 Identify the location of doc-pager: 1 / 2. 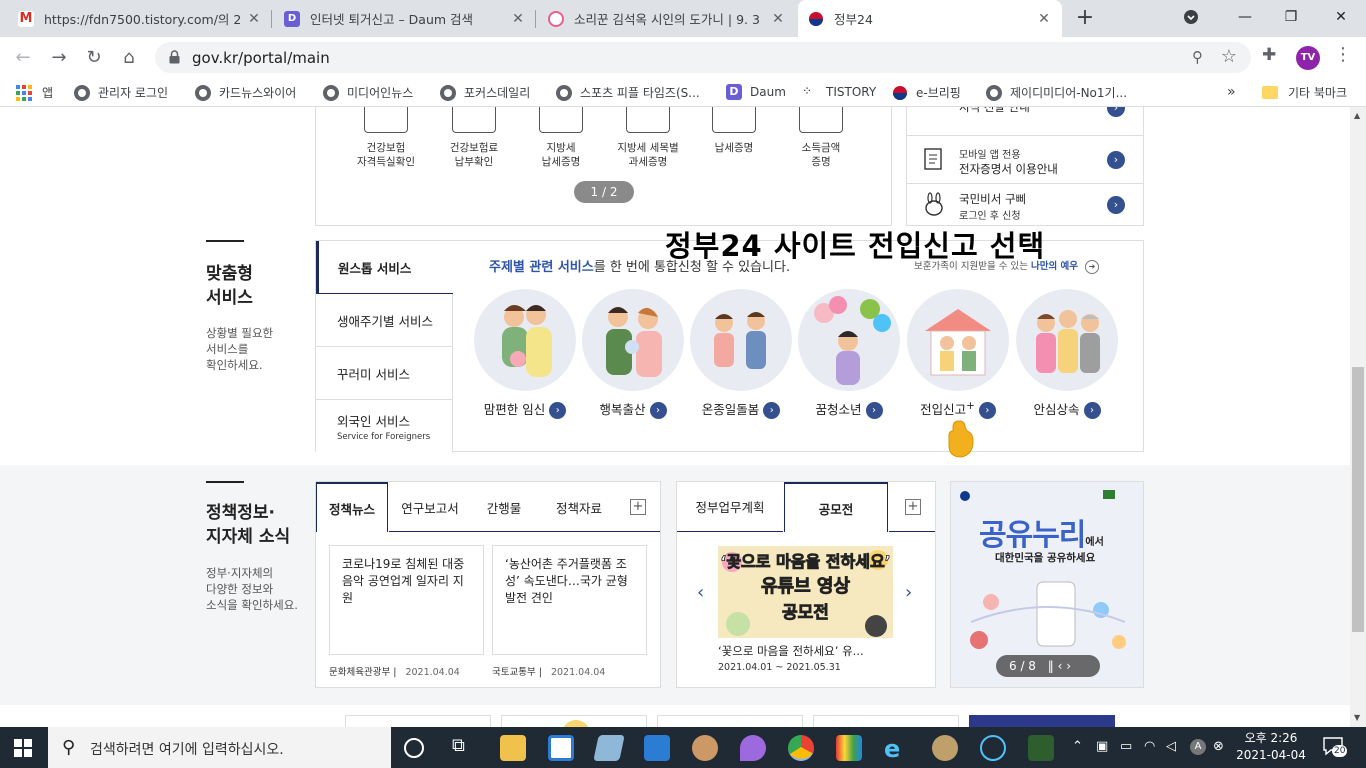
(604, 192).